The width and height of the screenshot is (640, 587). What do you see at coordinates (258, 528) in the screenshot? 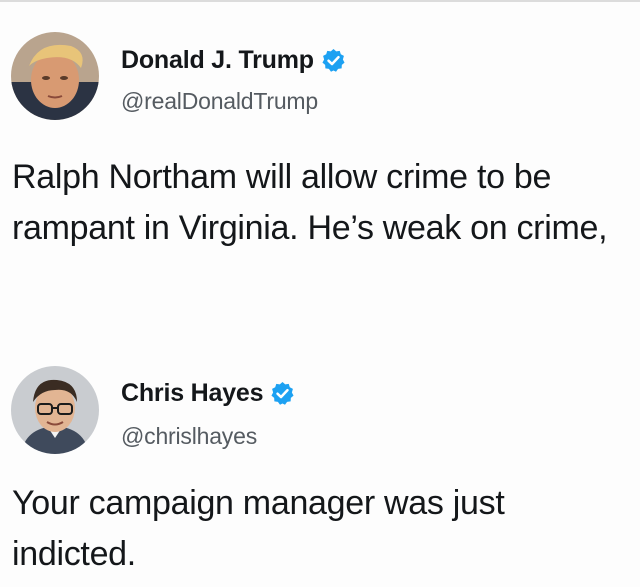
I see `tweet-text: Your campaign manager was just indicted.` at bounding box center [258, 528].